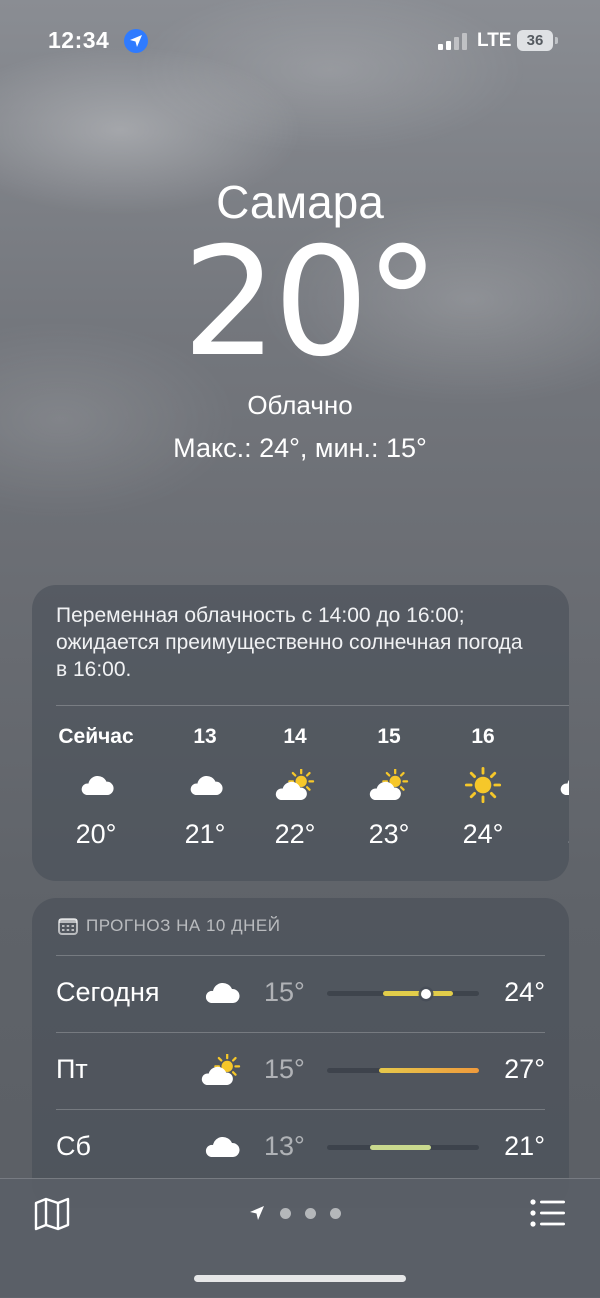 The width and height of the screenshot is (600, 1298). I want to click on hour-temperature: 20°, so click(96, 834).